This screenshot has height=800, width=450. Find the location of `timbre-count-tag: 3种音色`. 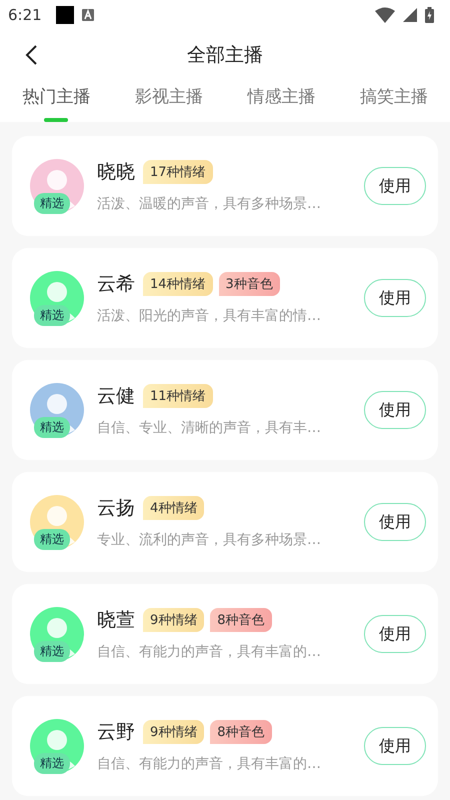

timbre-count-tag: 3种音色 is located at coordinates (249, 284).